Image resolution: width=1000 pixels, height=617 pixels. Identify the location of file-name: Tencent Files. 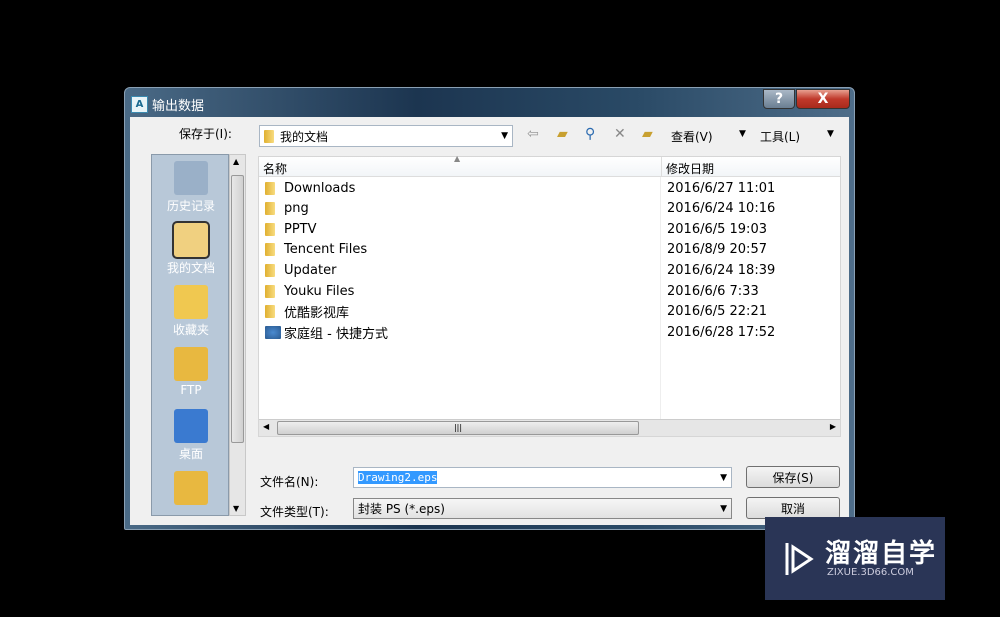
(326, 250).